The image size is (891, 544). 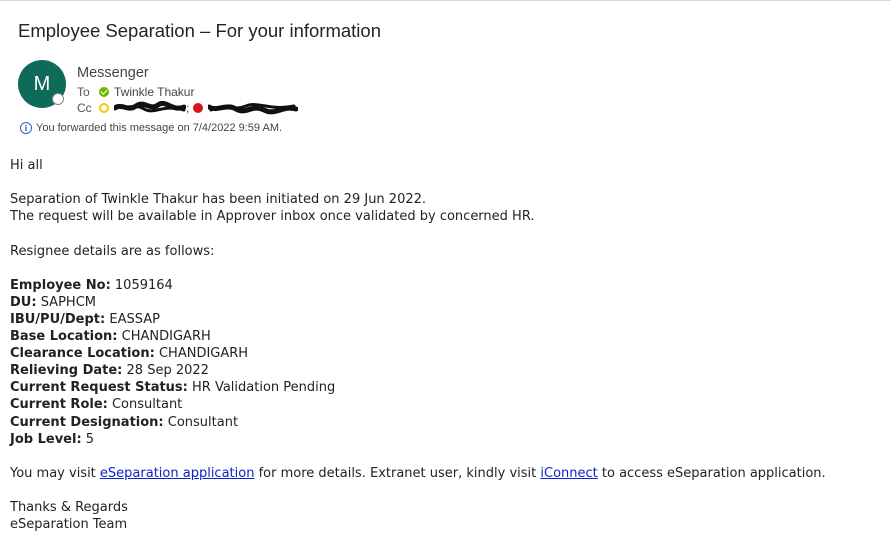 I want to click on detail-row: Job Level: 5, so click(x=445, y=439).